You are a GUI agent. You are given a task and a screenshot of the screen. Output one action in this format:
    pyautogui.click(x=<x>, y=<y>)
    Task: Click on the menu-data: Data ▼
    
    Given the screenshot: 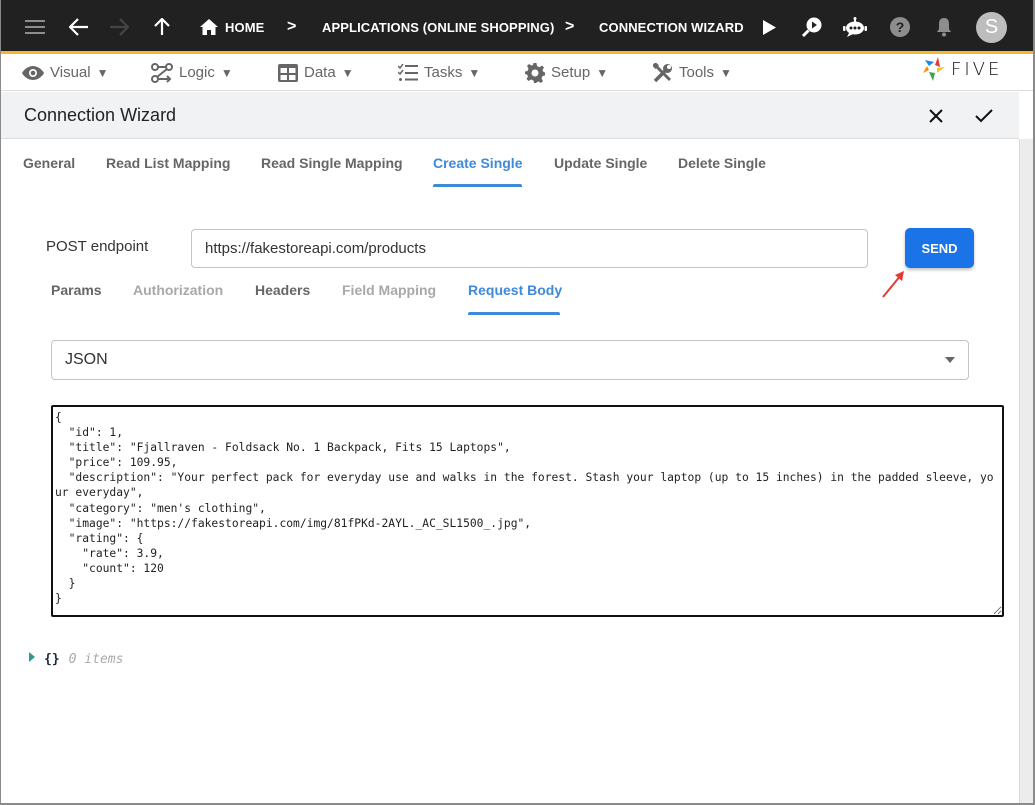 What is the action you would take?
    pyautogui.click(x=316, y=72)
    